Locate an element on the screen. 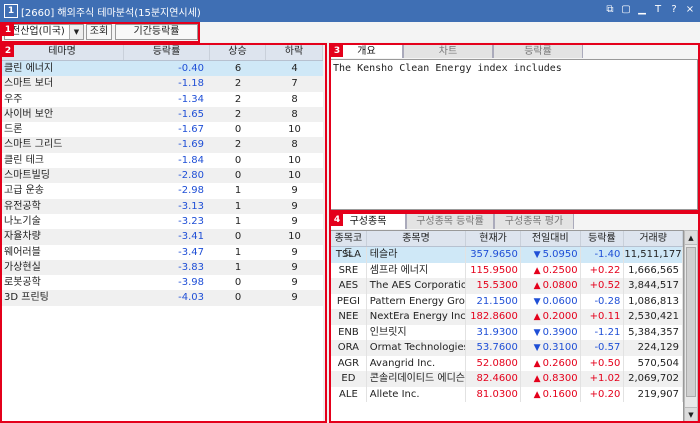  badge-4: 4 is located at coordinates (337, 220).